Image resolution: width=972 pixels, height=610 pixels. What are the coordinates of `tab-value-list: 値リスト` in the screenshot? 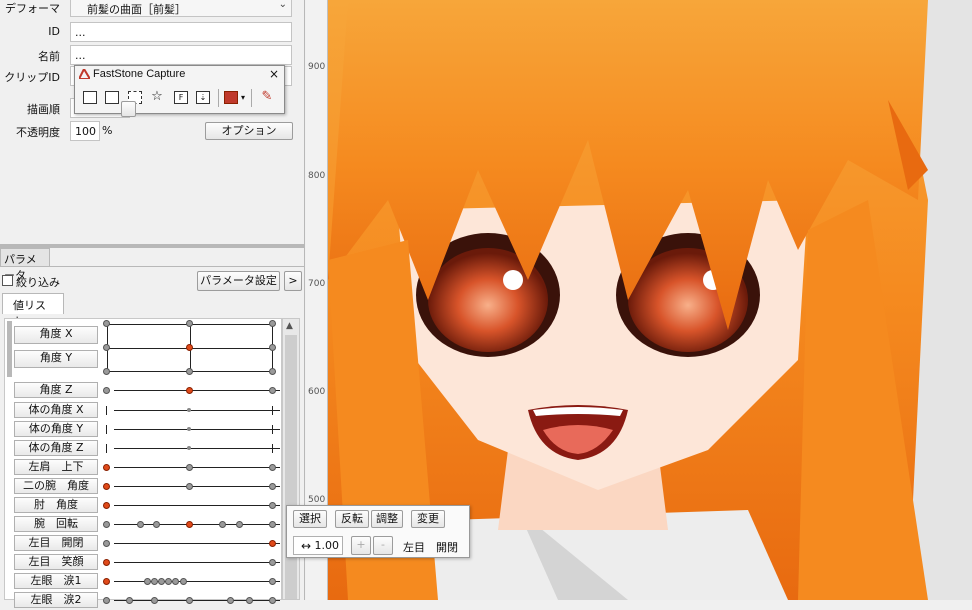 It's located at (33, 310).